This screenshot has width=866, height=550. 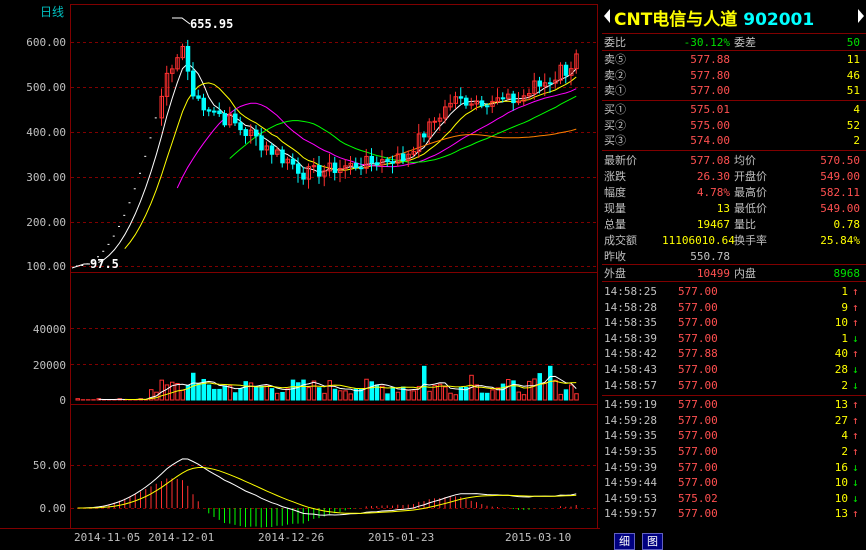 I want to click on bid-volume: 52, so click(x=831, y=125).